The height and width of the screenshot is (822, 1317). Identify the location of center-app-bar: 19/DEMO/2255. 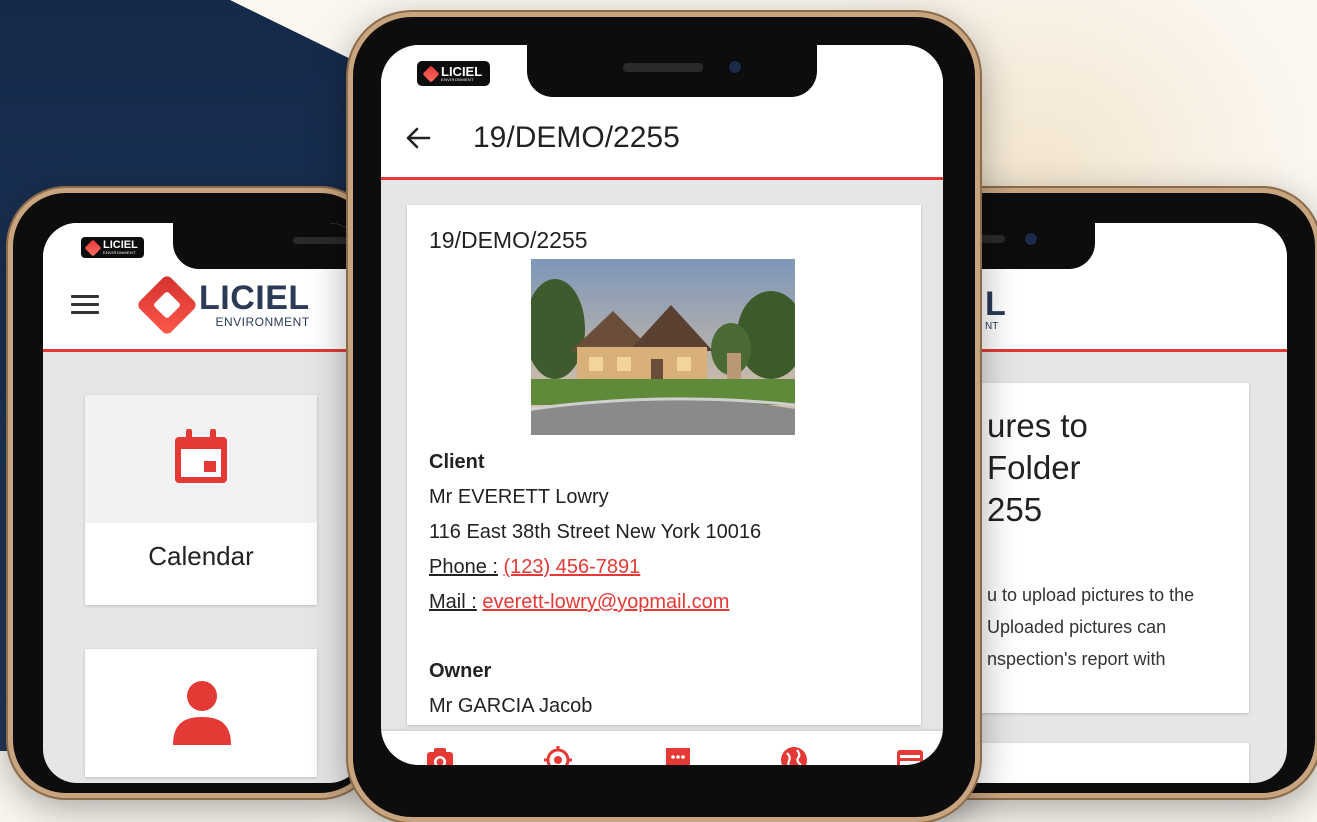
(662, 138).